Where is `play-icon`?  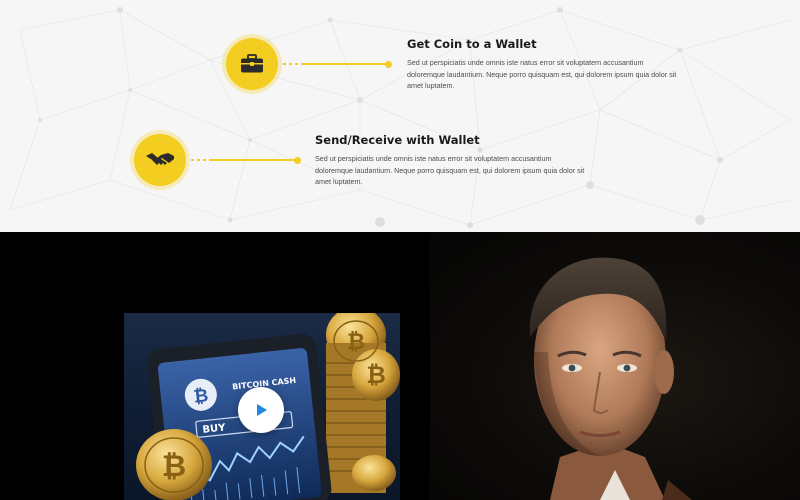 play-icon is located at coordinates (262, 410).